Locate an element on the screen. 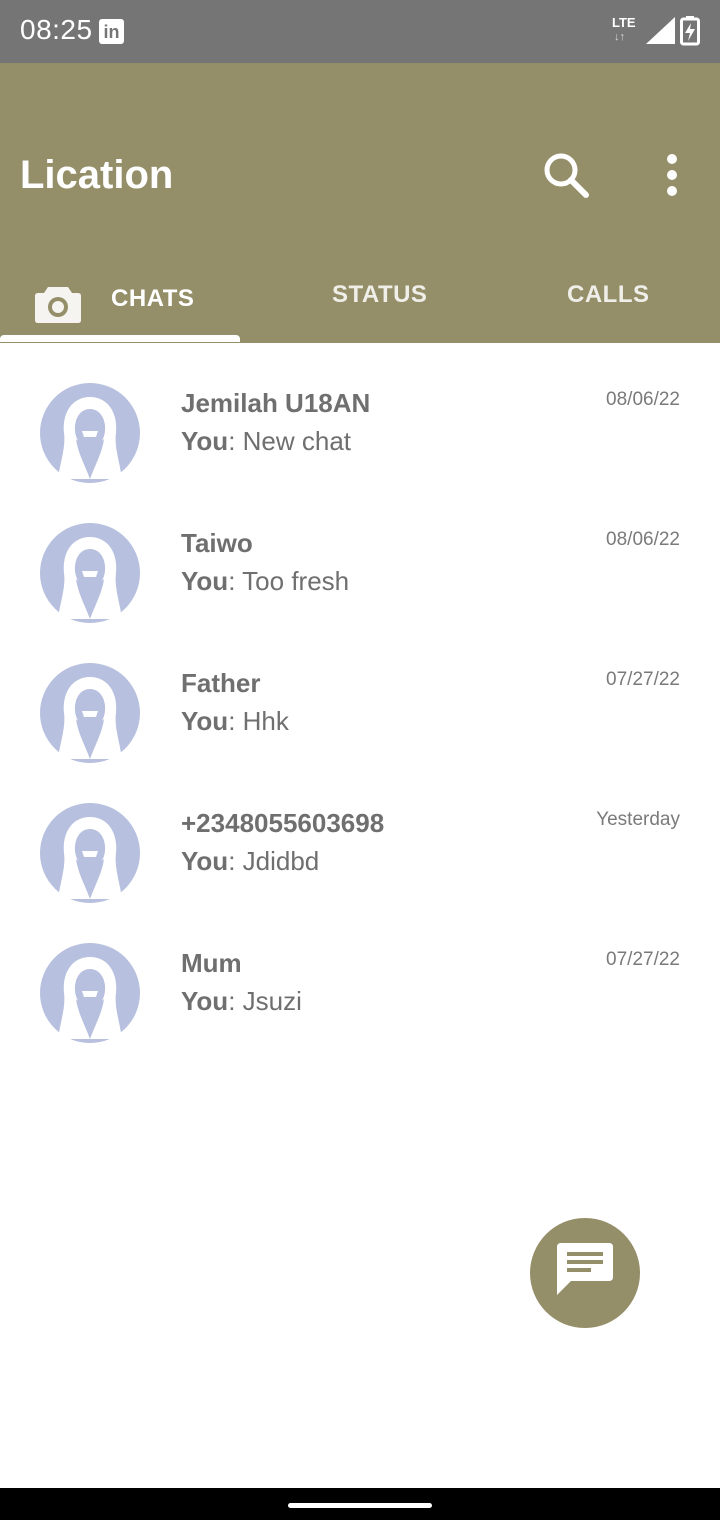 The image size is (720, 1520). message-icon is located at coordinates (585, 1269).